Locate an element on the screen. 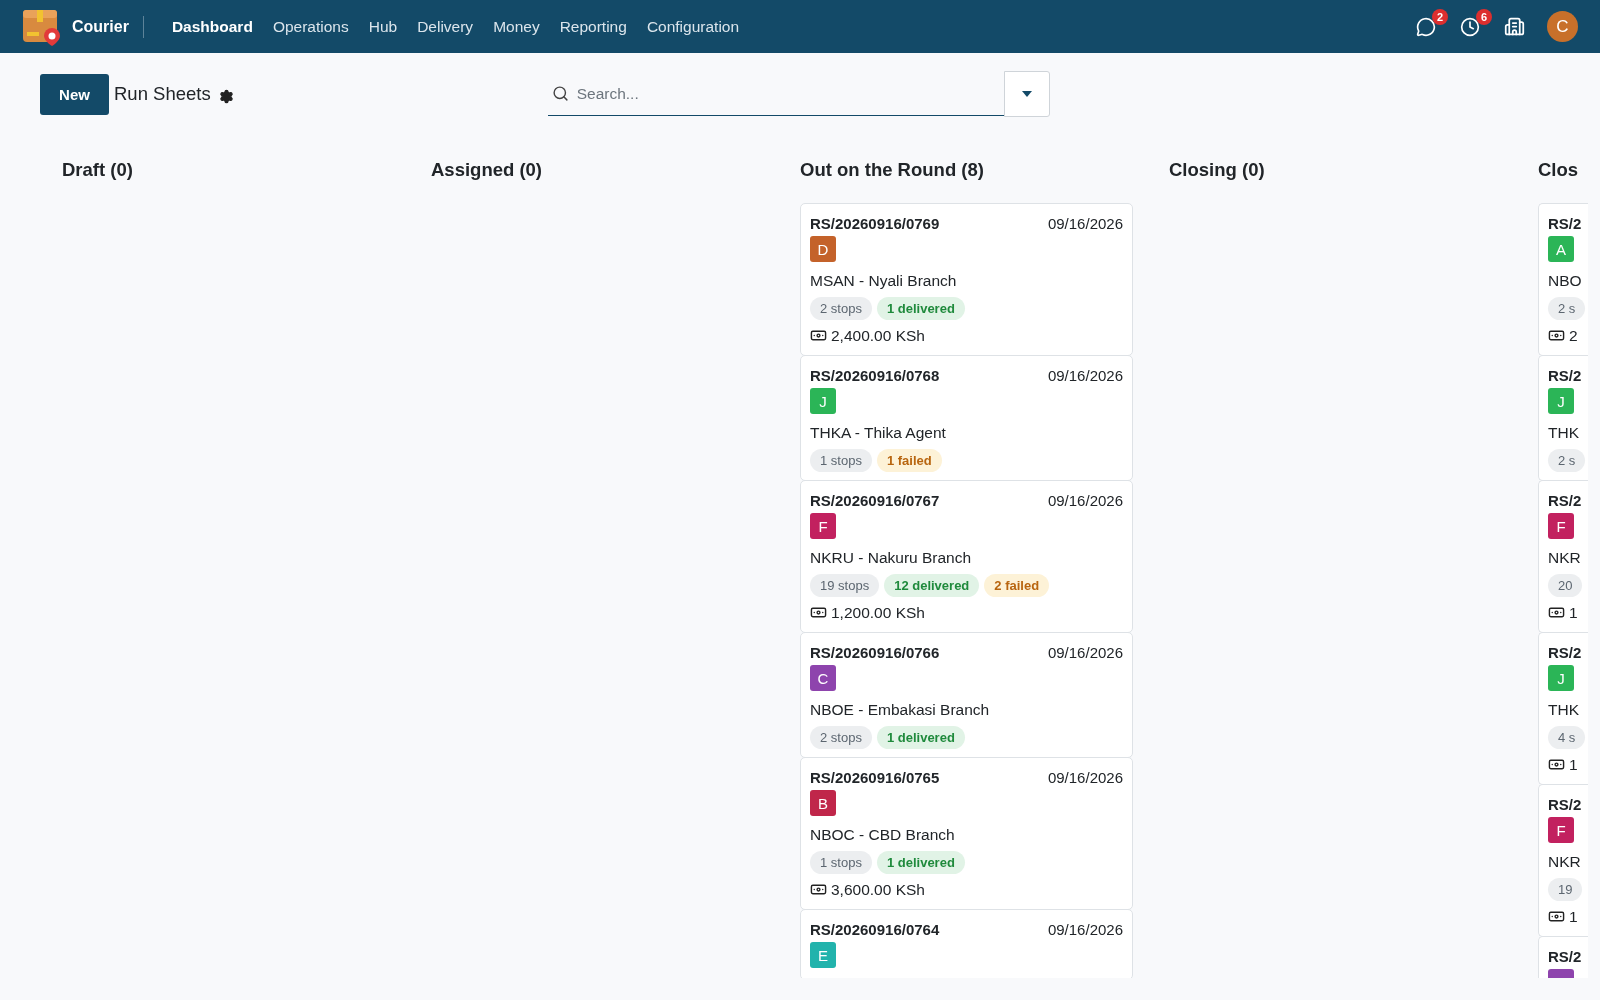 The width and height of the screenshot is (1600, 1000). nav-menu-item: Reporting is located at coordinates (593, 26).